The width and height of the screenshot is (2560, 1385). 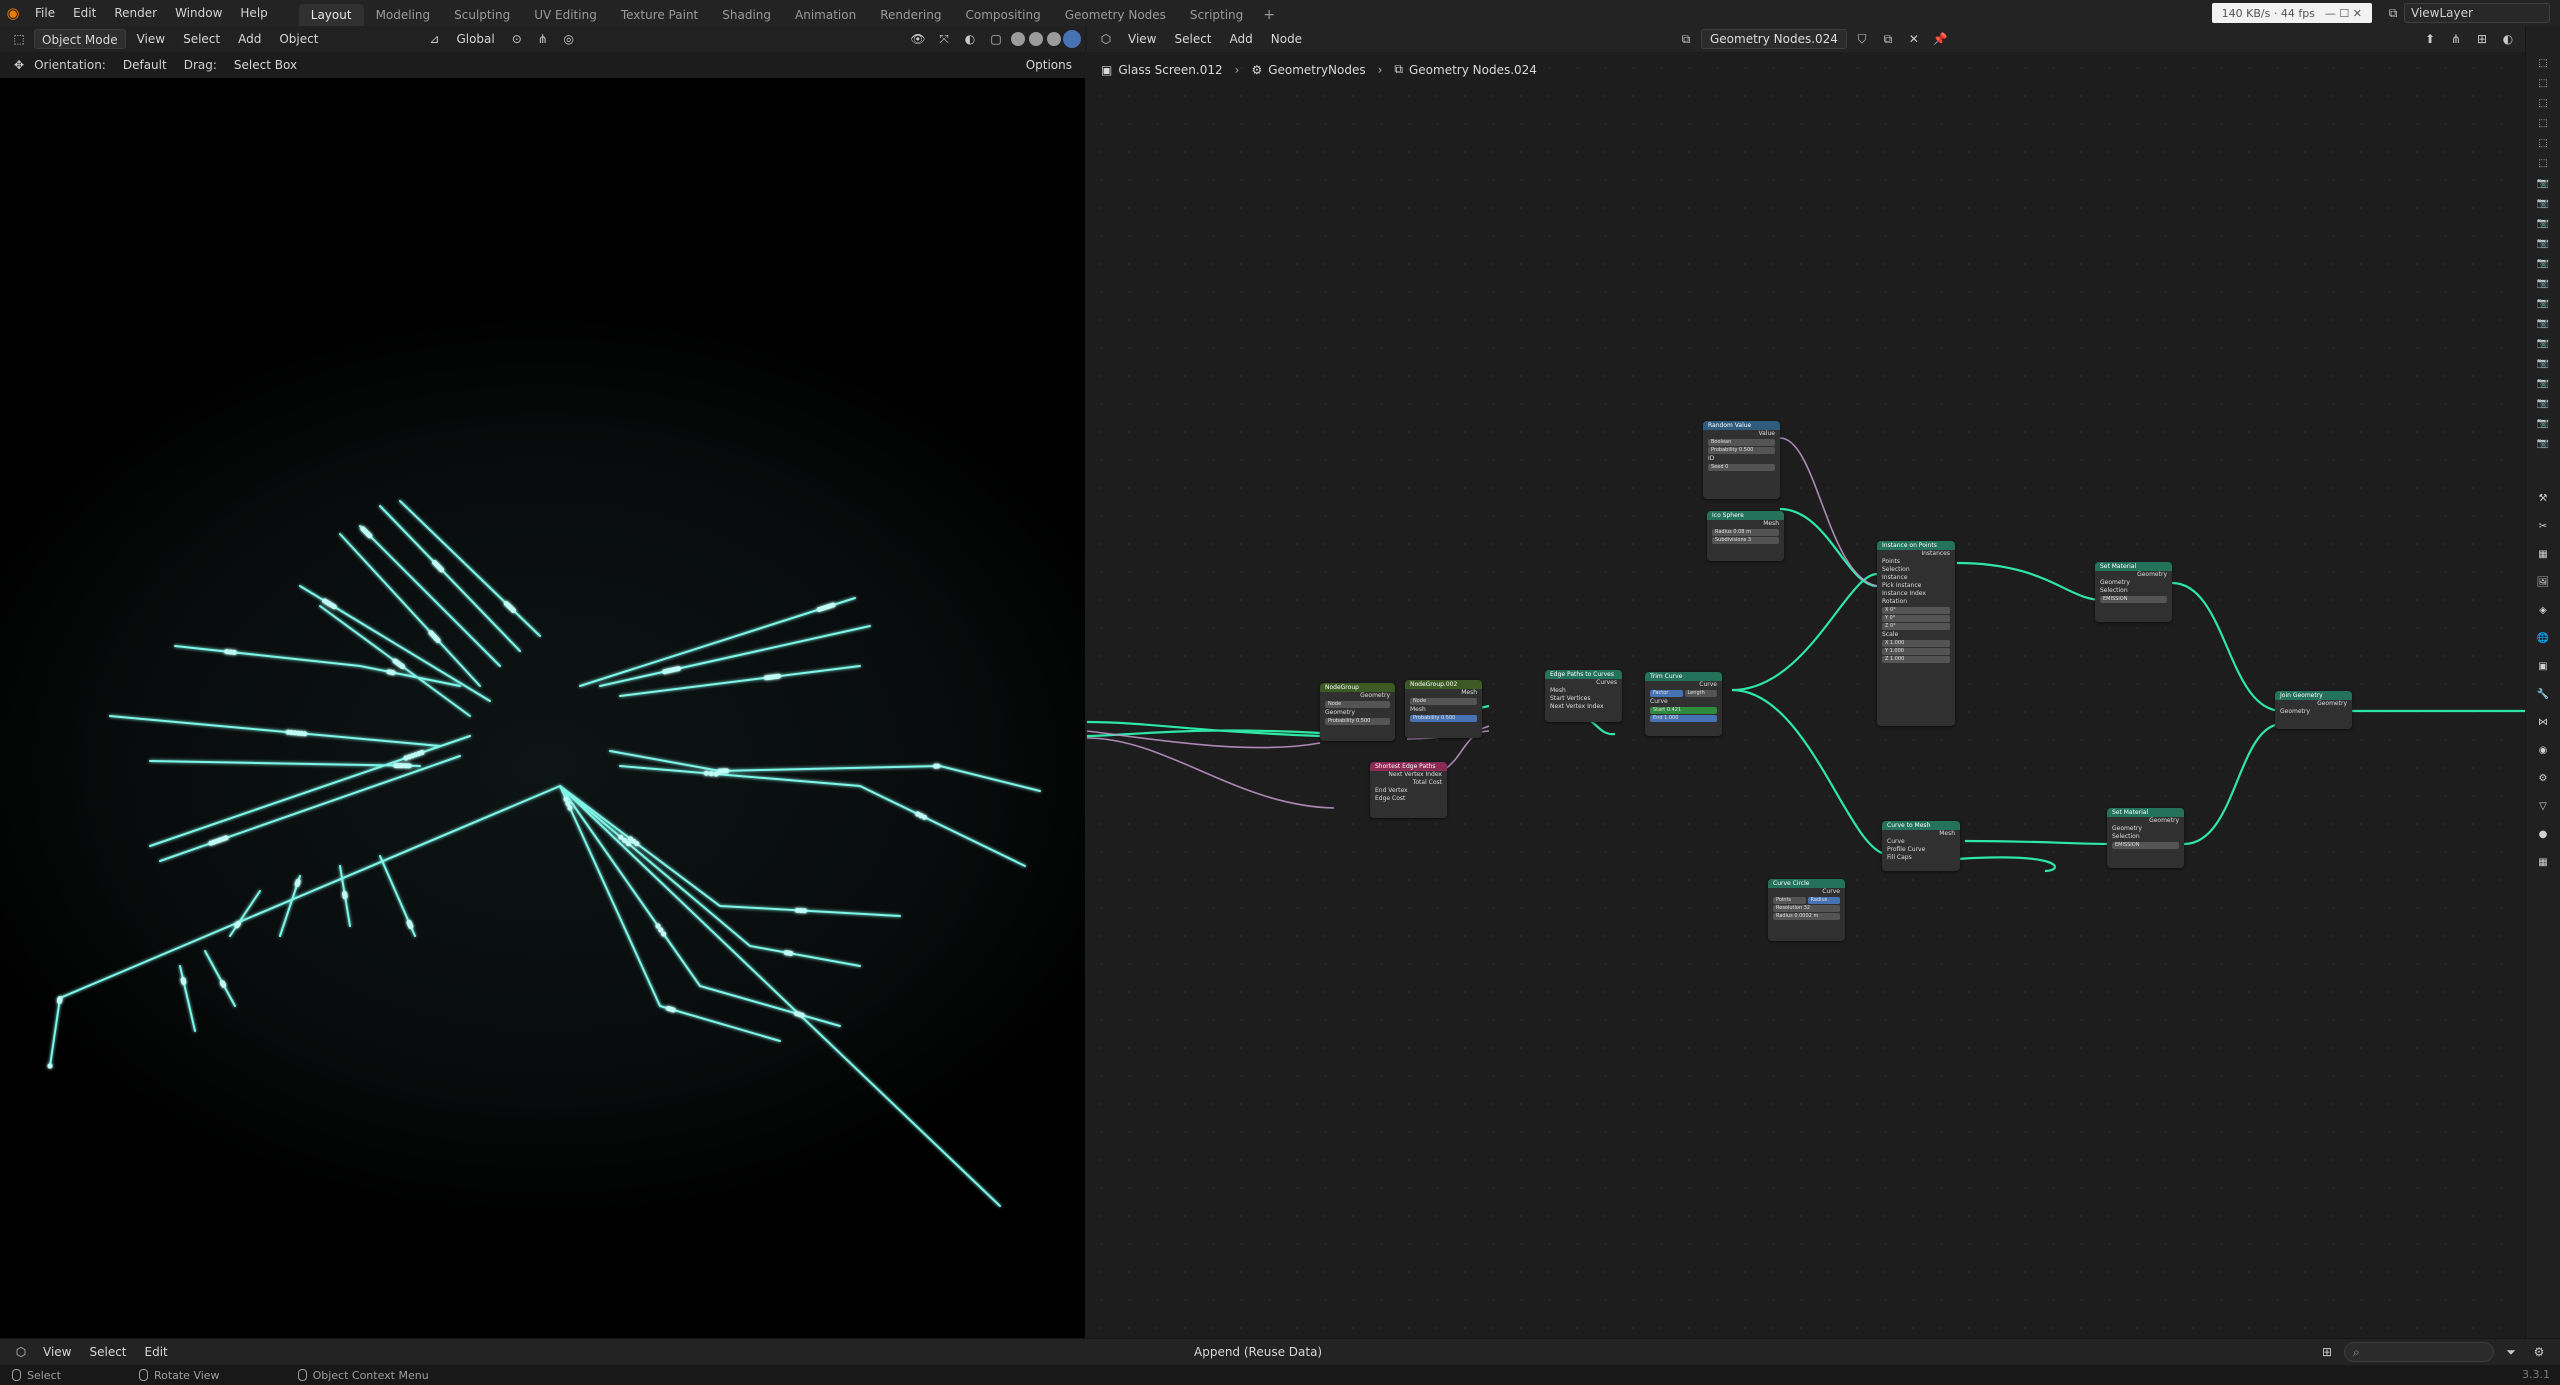 I want to click on node-resolution-field: Resolution 32, so click(x=1806, y=908).